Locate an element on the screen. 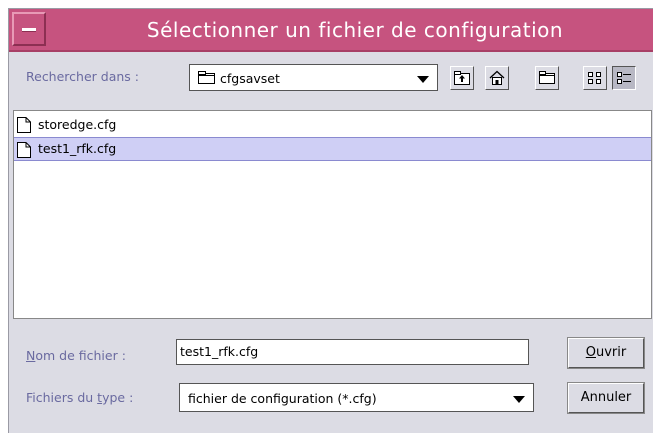  window-title: Sélectionner un fichier de configuration is located at coordinates (355, 30).